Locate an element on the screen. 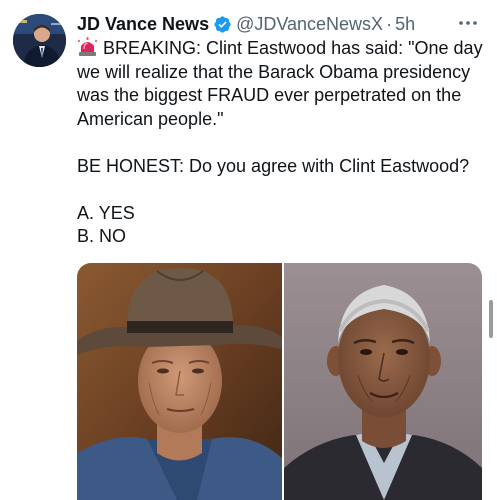 This screenshot has width=497, height=500. author-handle: @JDVanceNewsX is located at coordinates (309, 24).